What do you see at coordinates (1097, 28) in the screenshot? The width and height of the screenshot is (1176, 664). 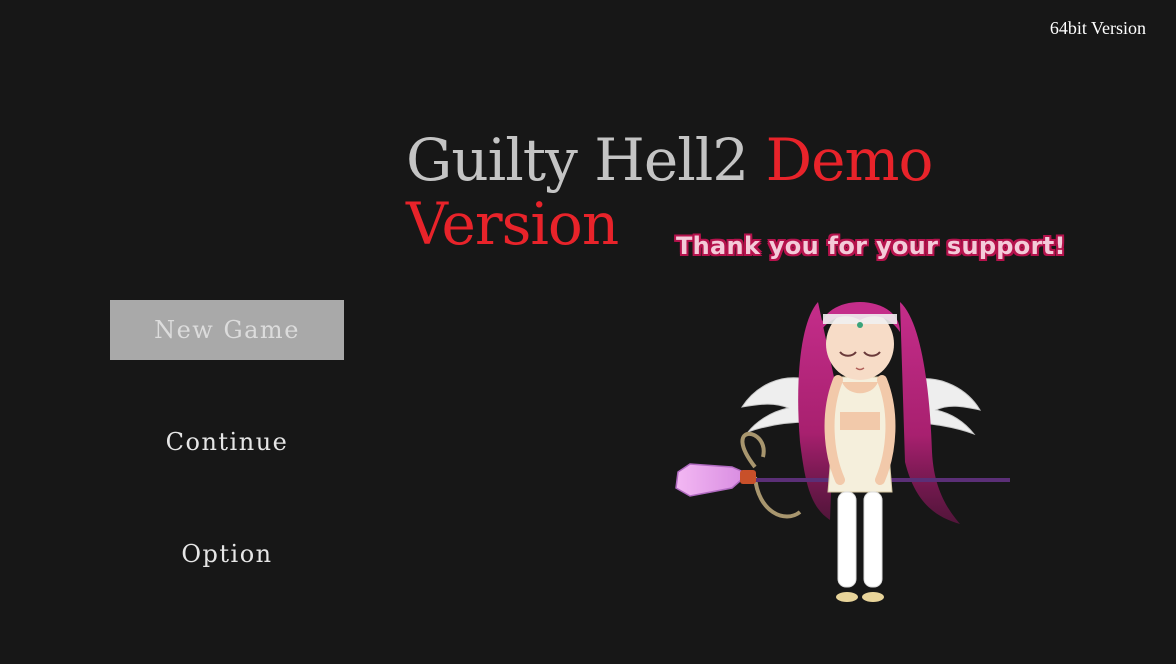 I see `version-label: 64bit Version` at bounding box center [1097, 28].